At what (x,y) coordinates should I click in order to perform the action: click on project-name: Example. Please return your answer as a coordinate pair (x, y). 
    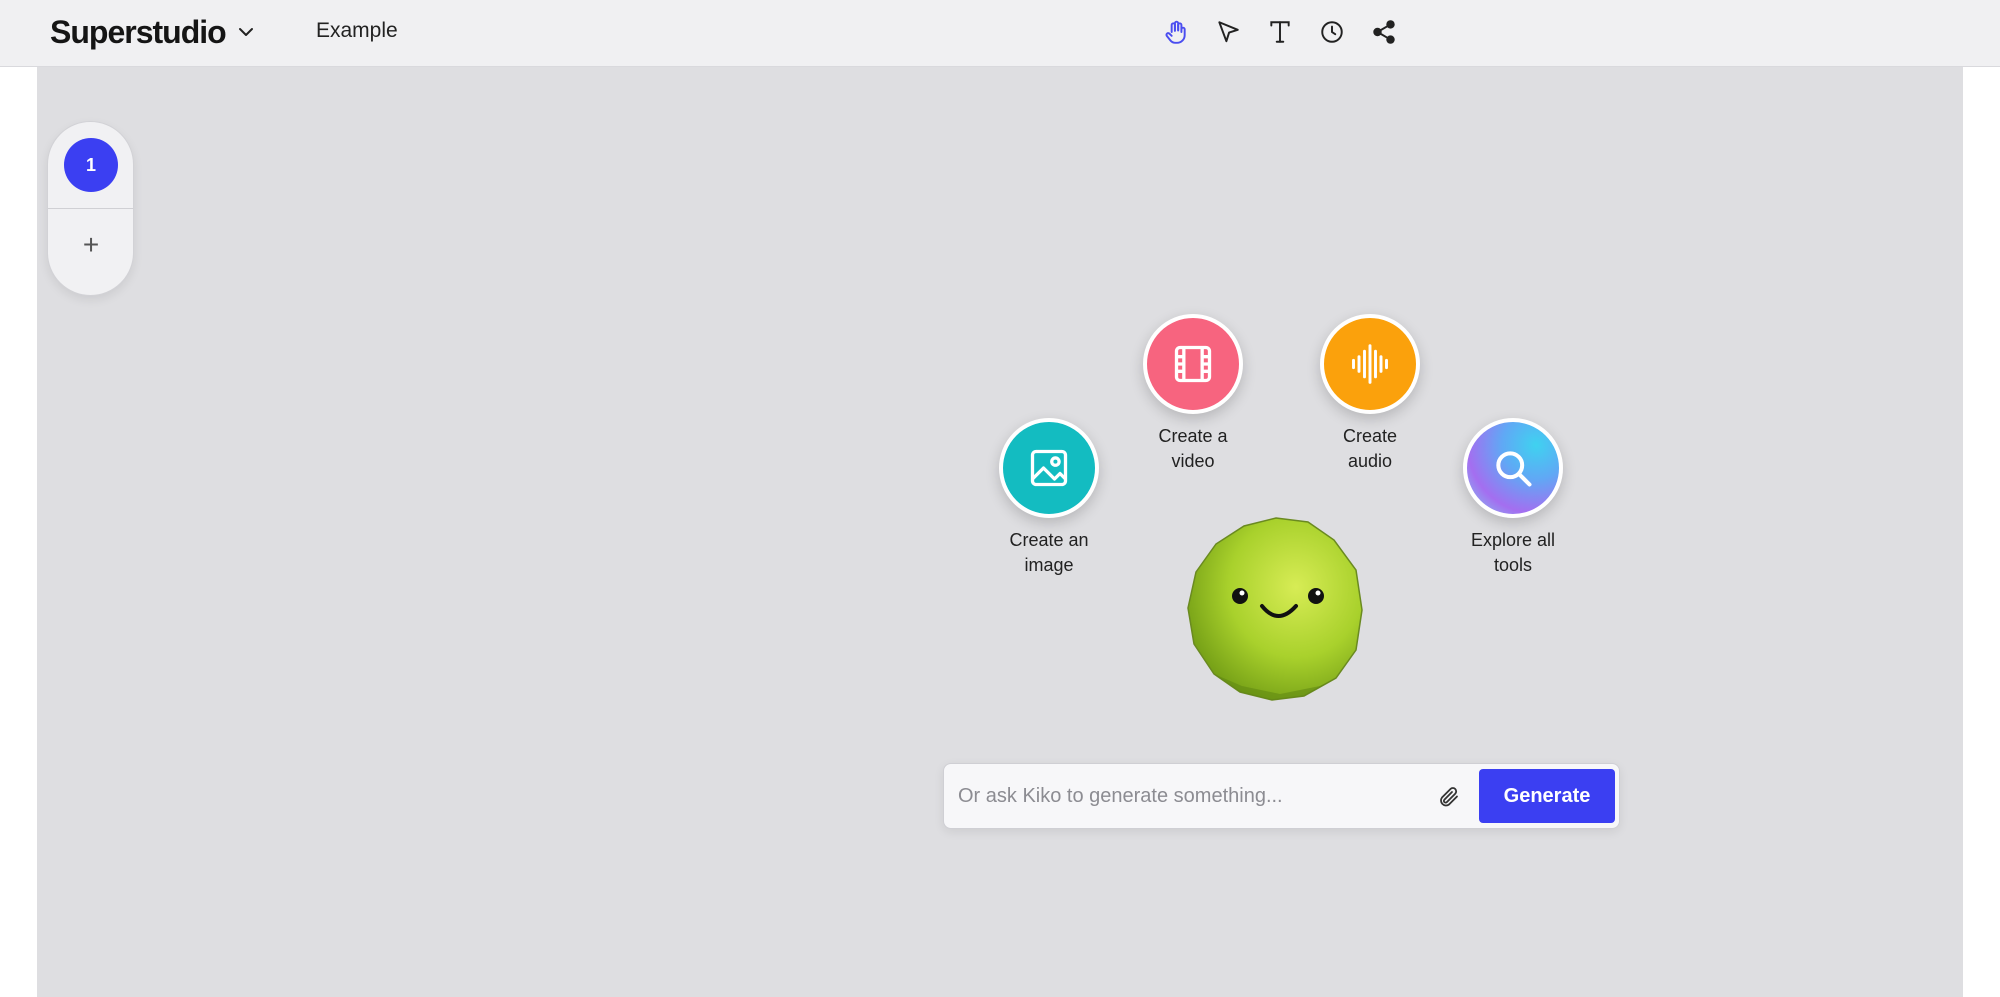
    Looking at the image, I should click on (357, 31).